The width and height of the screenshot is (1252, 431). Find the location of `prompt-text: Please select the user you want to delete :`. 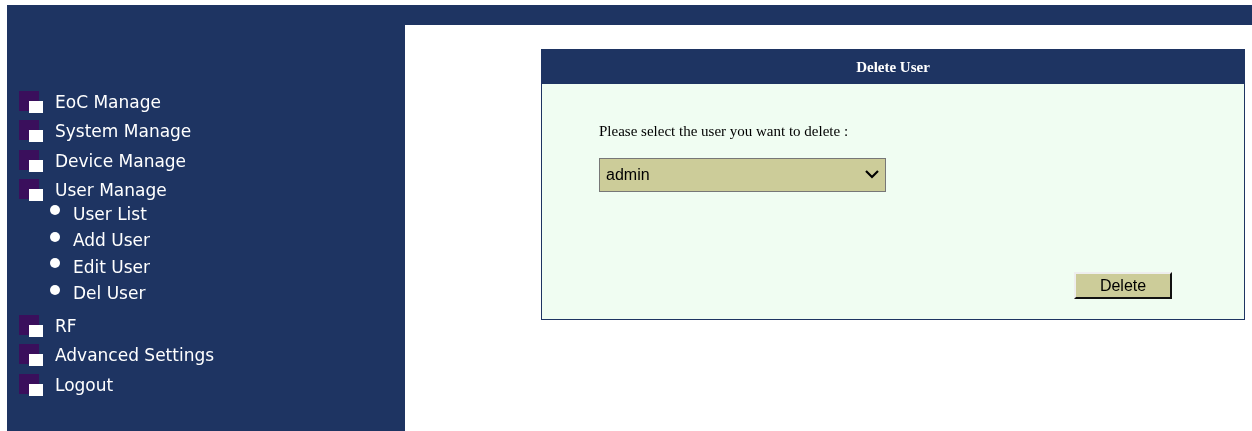

prompt-text: Please select the user you want to delete : is located at coordinates (724, 131).